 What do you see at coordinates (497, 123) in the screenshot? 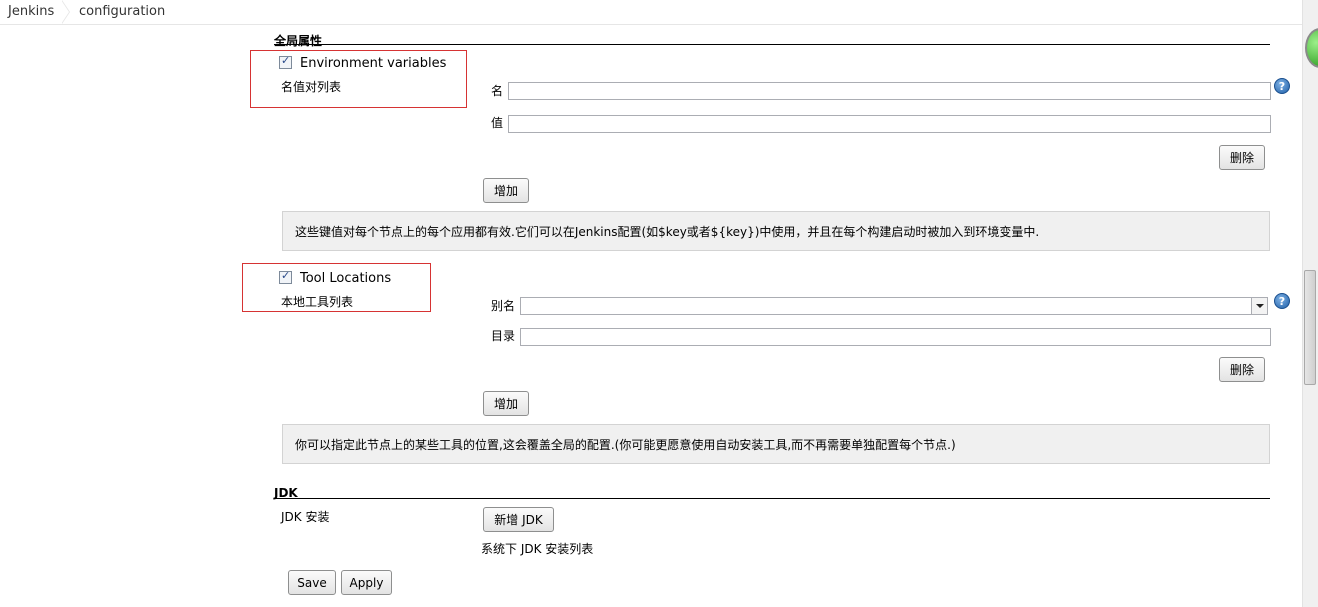
I see `env-value-label: 值` at bounding box center [497, 123].